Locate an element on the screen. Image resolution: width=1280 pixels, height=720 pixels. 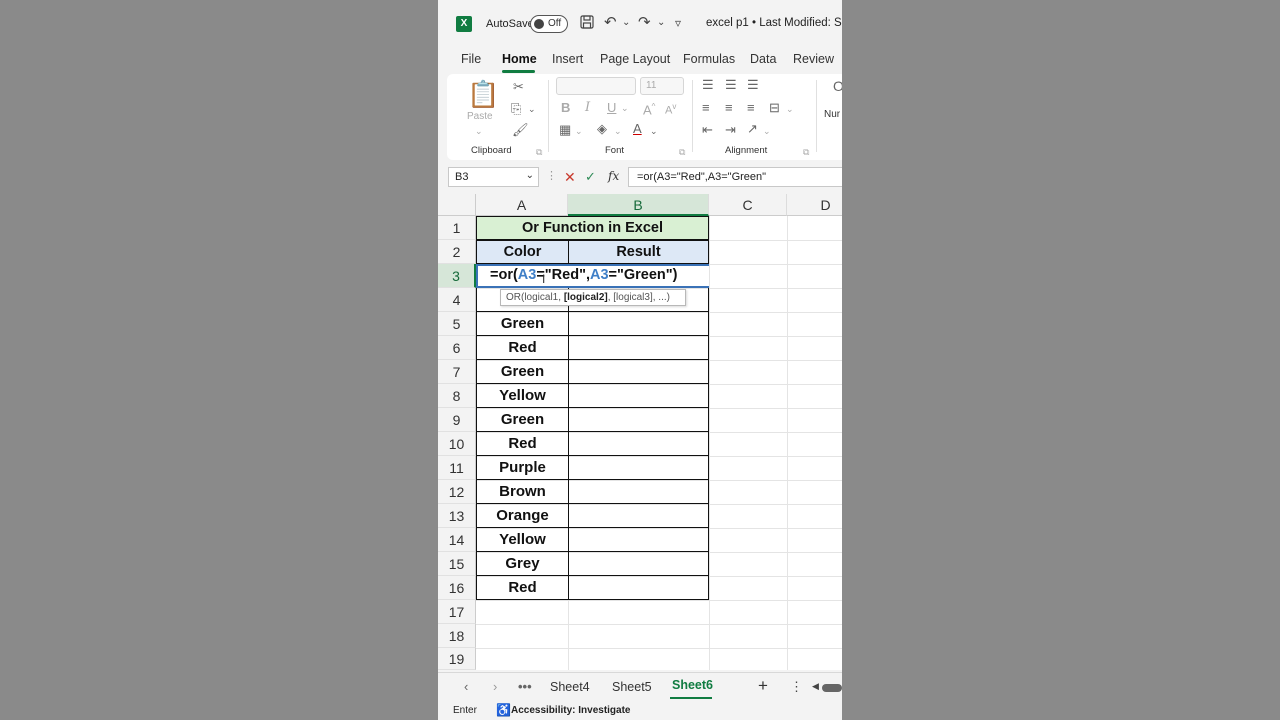
row-header-5: 5 is located at coordinates (457, 324).